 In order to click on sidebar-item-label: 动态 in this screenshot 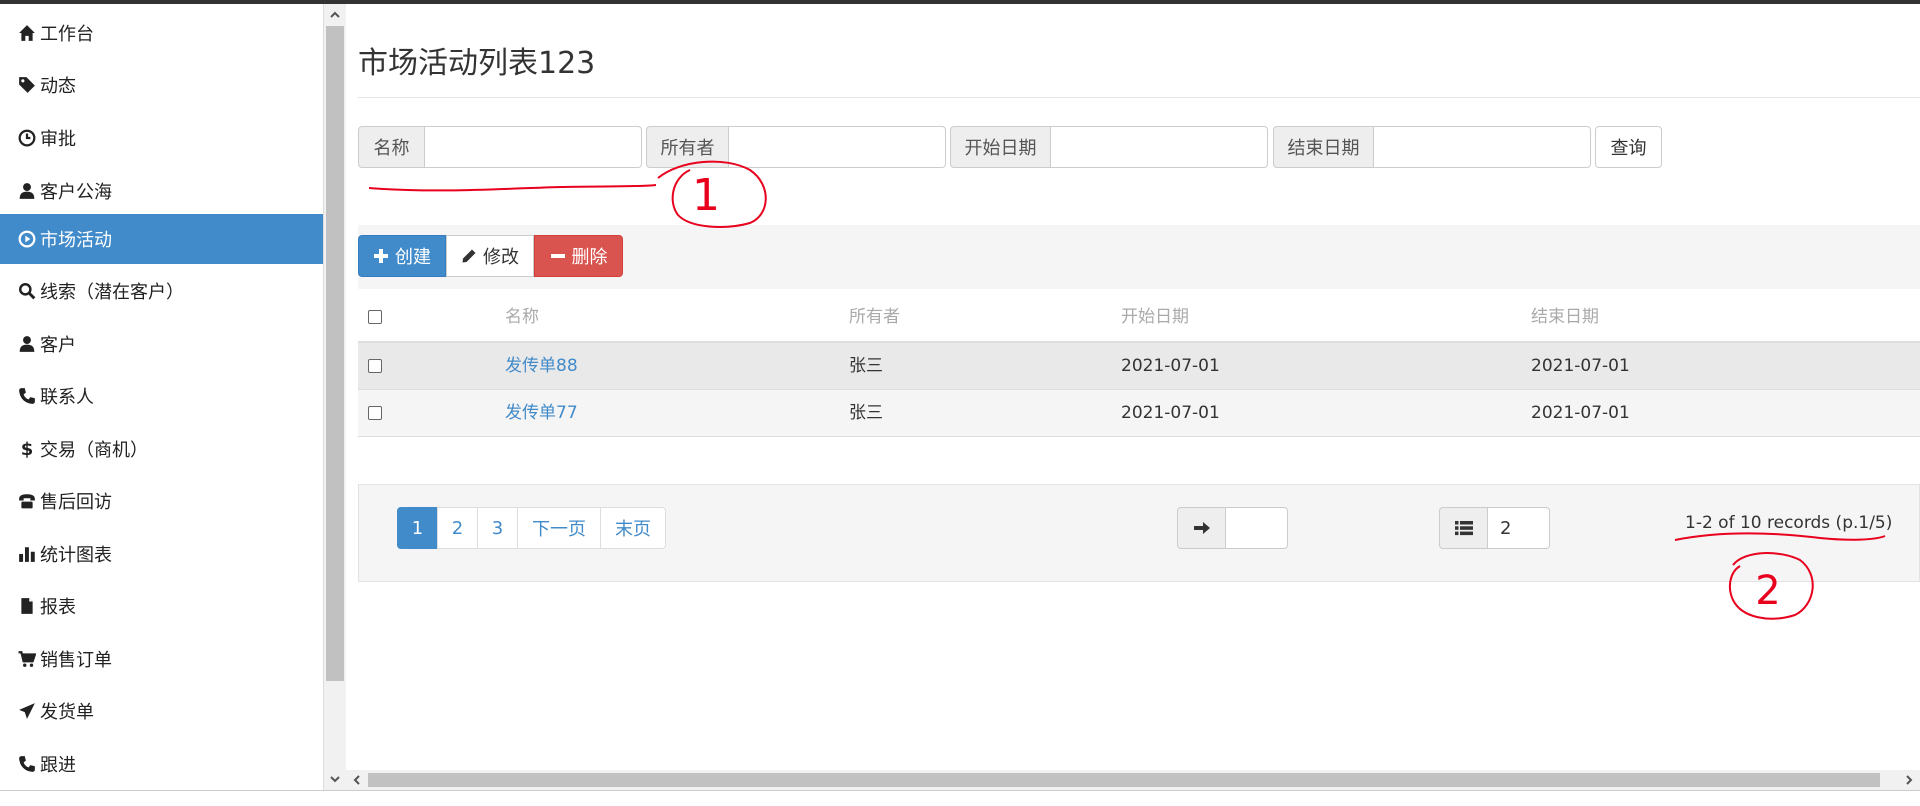, I will do `click(58, 86)`.